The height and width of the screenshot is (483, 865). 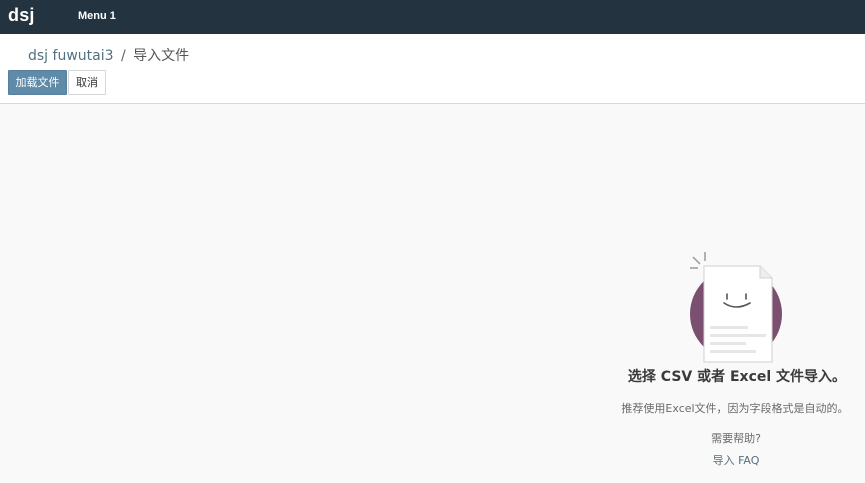 I want to click on menu-item-menu1: Menu 1, so click(x=97, y=16).